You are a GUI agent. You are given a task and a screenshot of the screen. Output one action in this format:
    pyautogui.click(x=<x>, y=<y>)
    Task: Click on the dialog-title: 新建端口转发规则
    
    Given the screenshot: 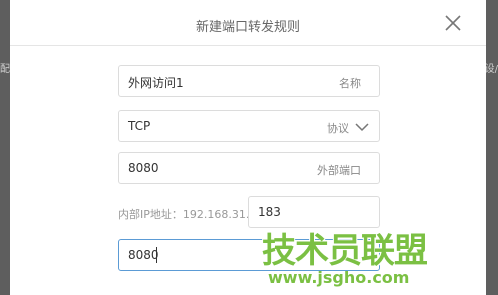 What is the action you would take?
    pyautogui.click(x=247, y=27)
    